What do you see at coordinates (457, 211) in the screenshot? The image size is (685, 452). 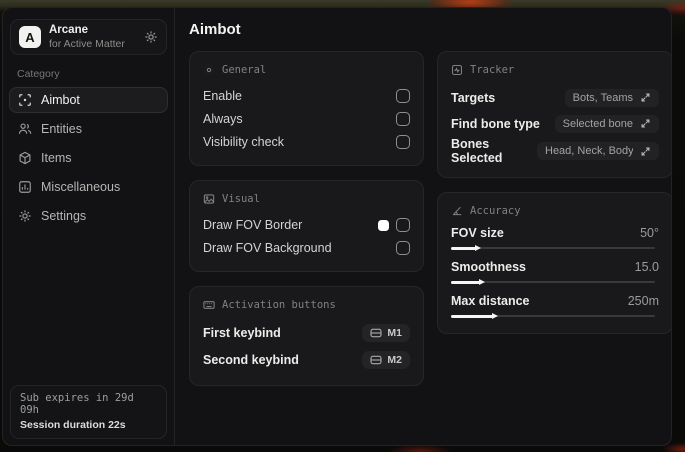 I see `angle-icon` at bounding box center [457, 211].